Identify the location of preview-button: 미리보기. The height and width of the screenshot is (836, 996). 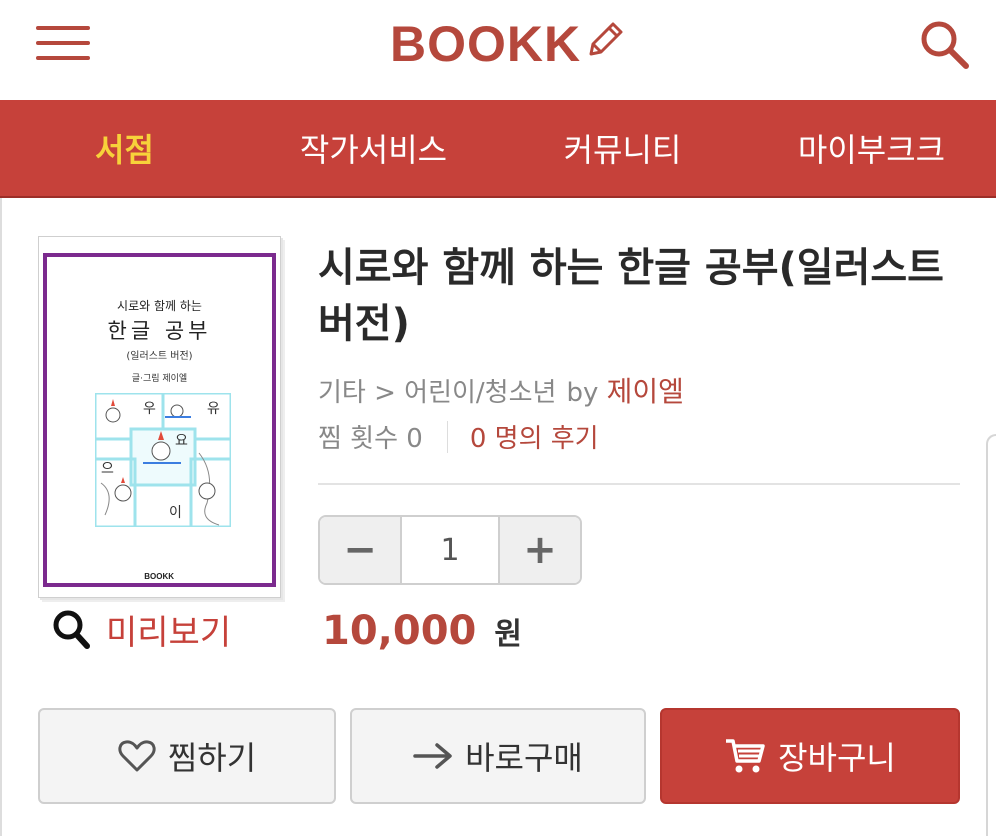
(141, 629).